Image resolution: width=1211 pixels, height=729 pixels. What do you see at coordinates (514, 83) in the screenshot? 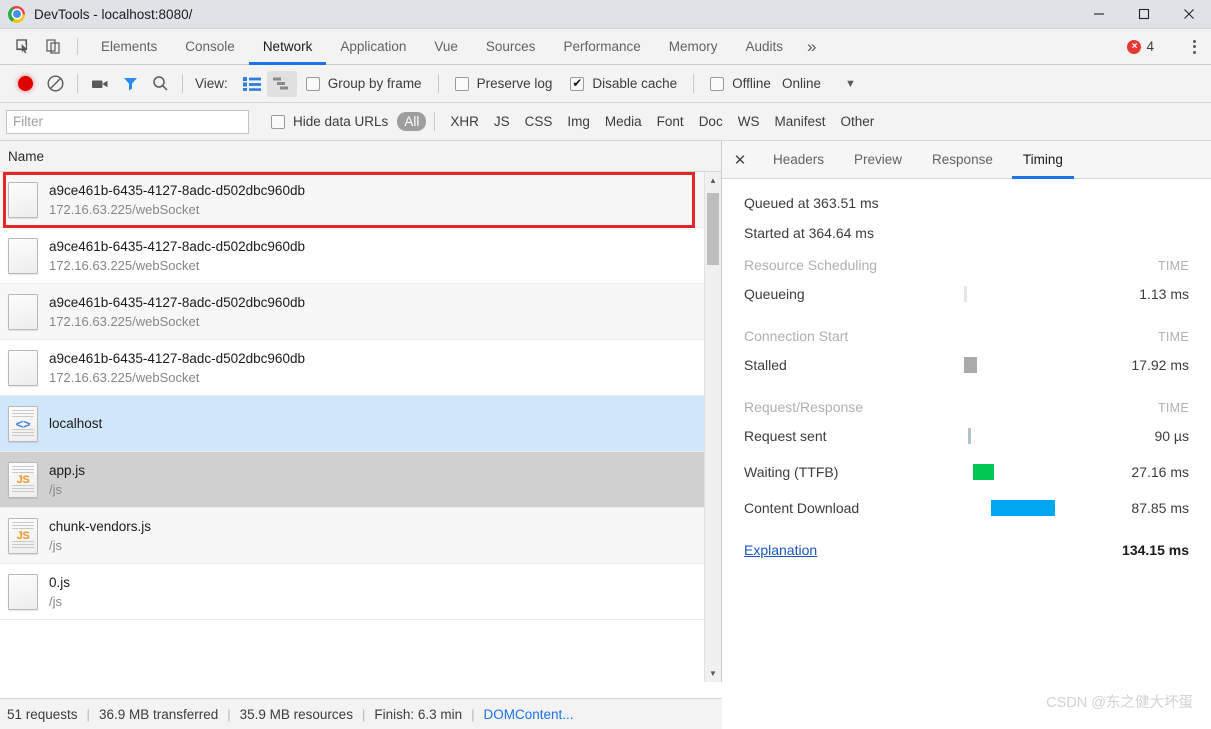
I see `checkbox-label: Preserve log` at bounding box center [514, 83].